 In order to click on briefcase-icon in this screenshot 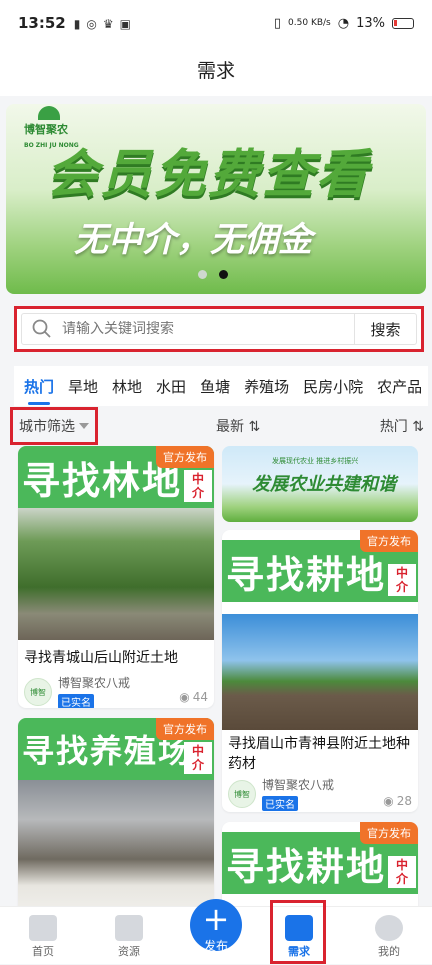, I will do `click(129, 928)`.